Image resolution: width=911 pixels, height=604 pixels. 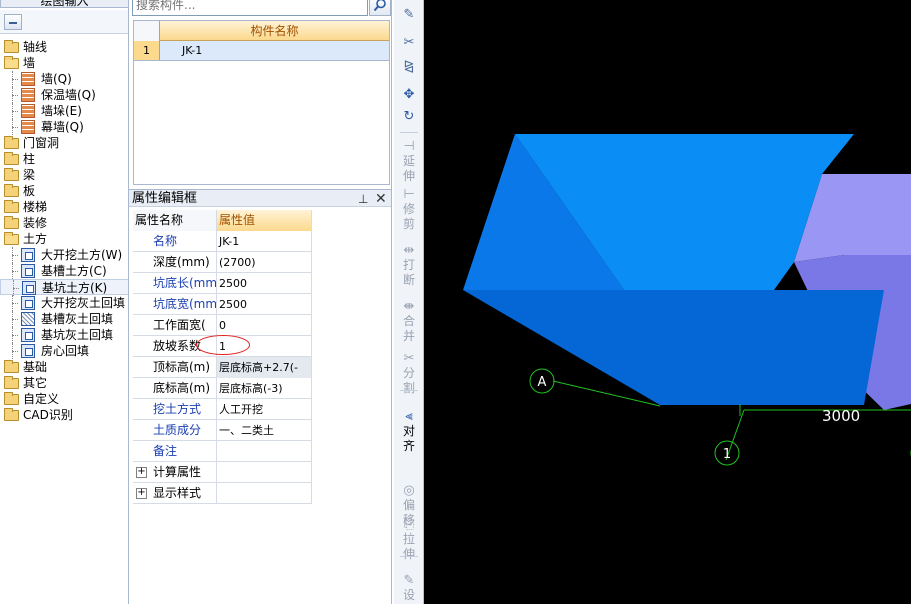 What do you see at coordinates (64, 159) in the screenshot?
I see `tree-item: 柱` at bounding box center [64, 159].